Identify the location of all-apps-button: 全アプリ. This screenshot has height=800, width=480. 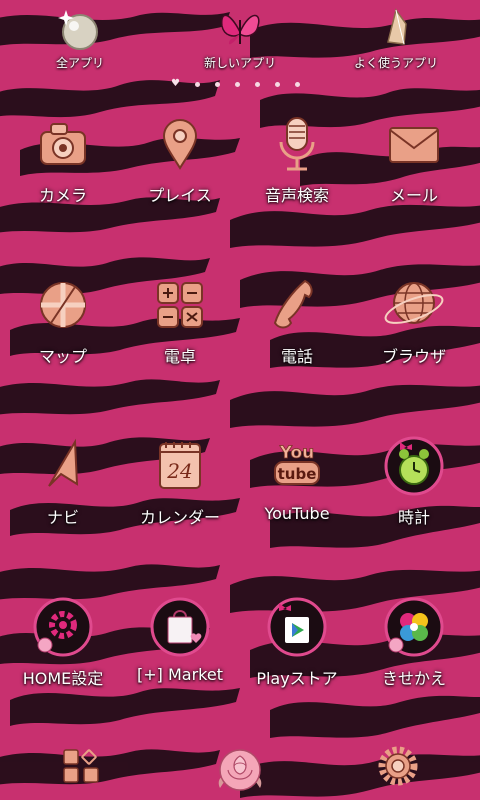
(80, 37).